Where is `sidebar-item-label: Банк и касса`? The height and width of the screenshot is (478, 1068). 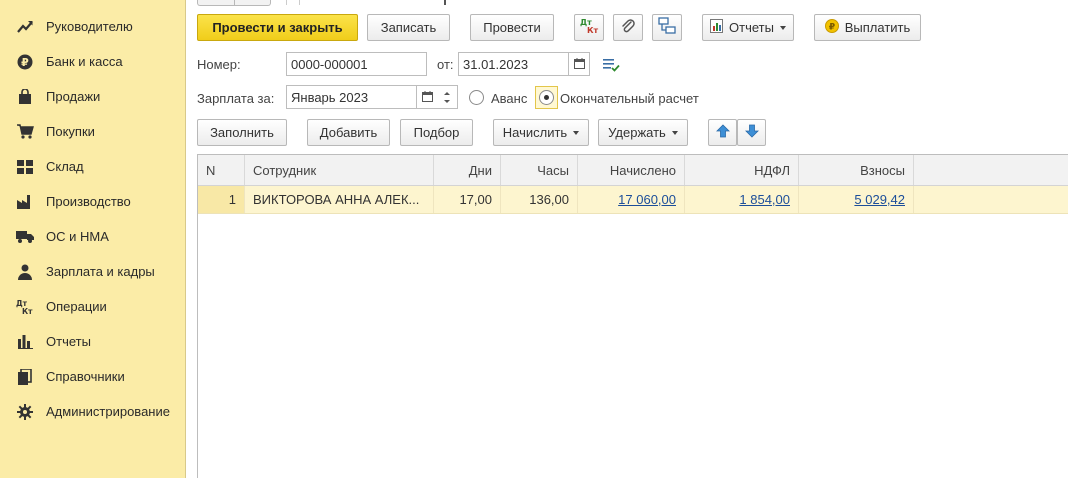 sidebar-item-label: Банк и касса is located at coordinates (84, 61).